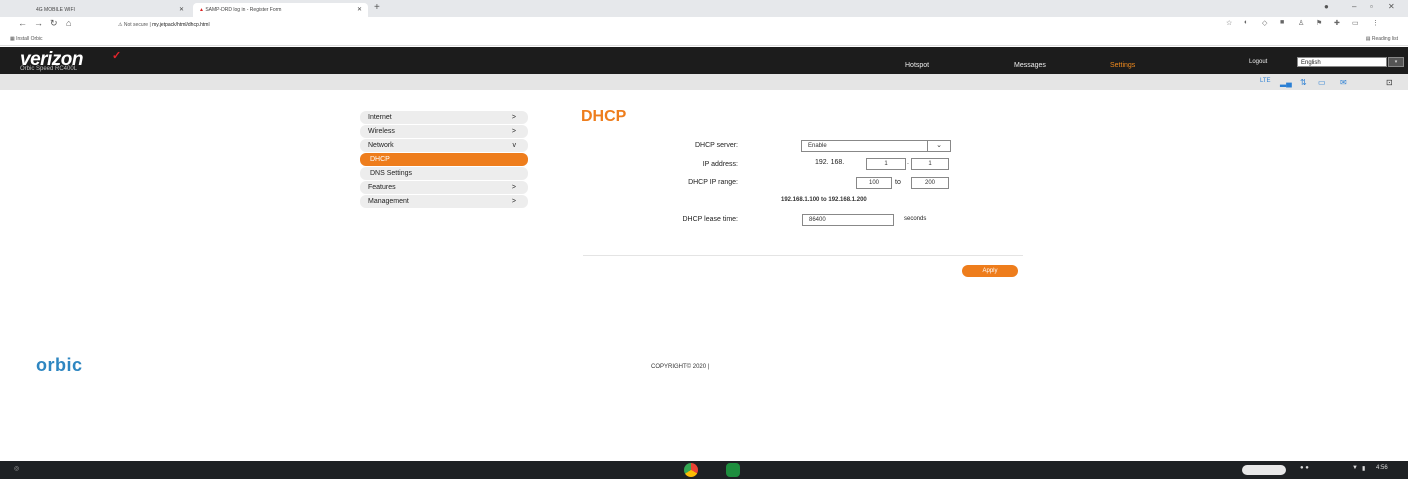 The height and width of the screenshot is (479, 1408). Describe the element at coordinates (716, 145) in the screenshot. I see `dhcp-server-label: DHCP server:` at that location.